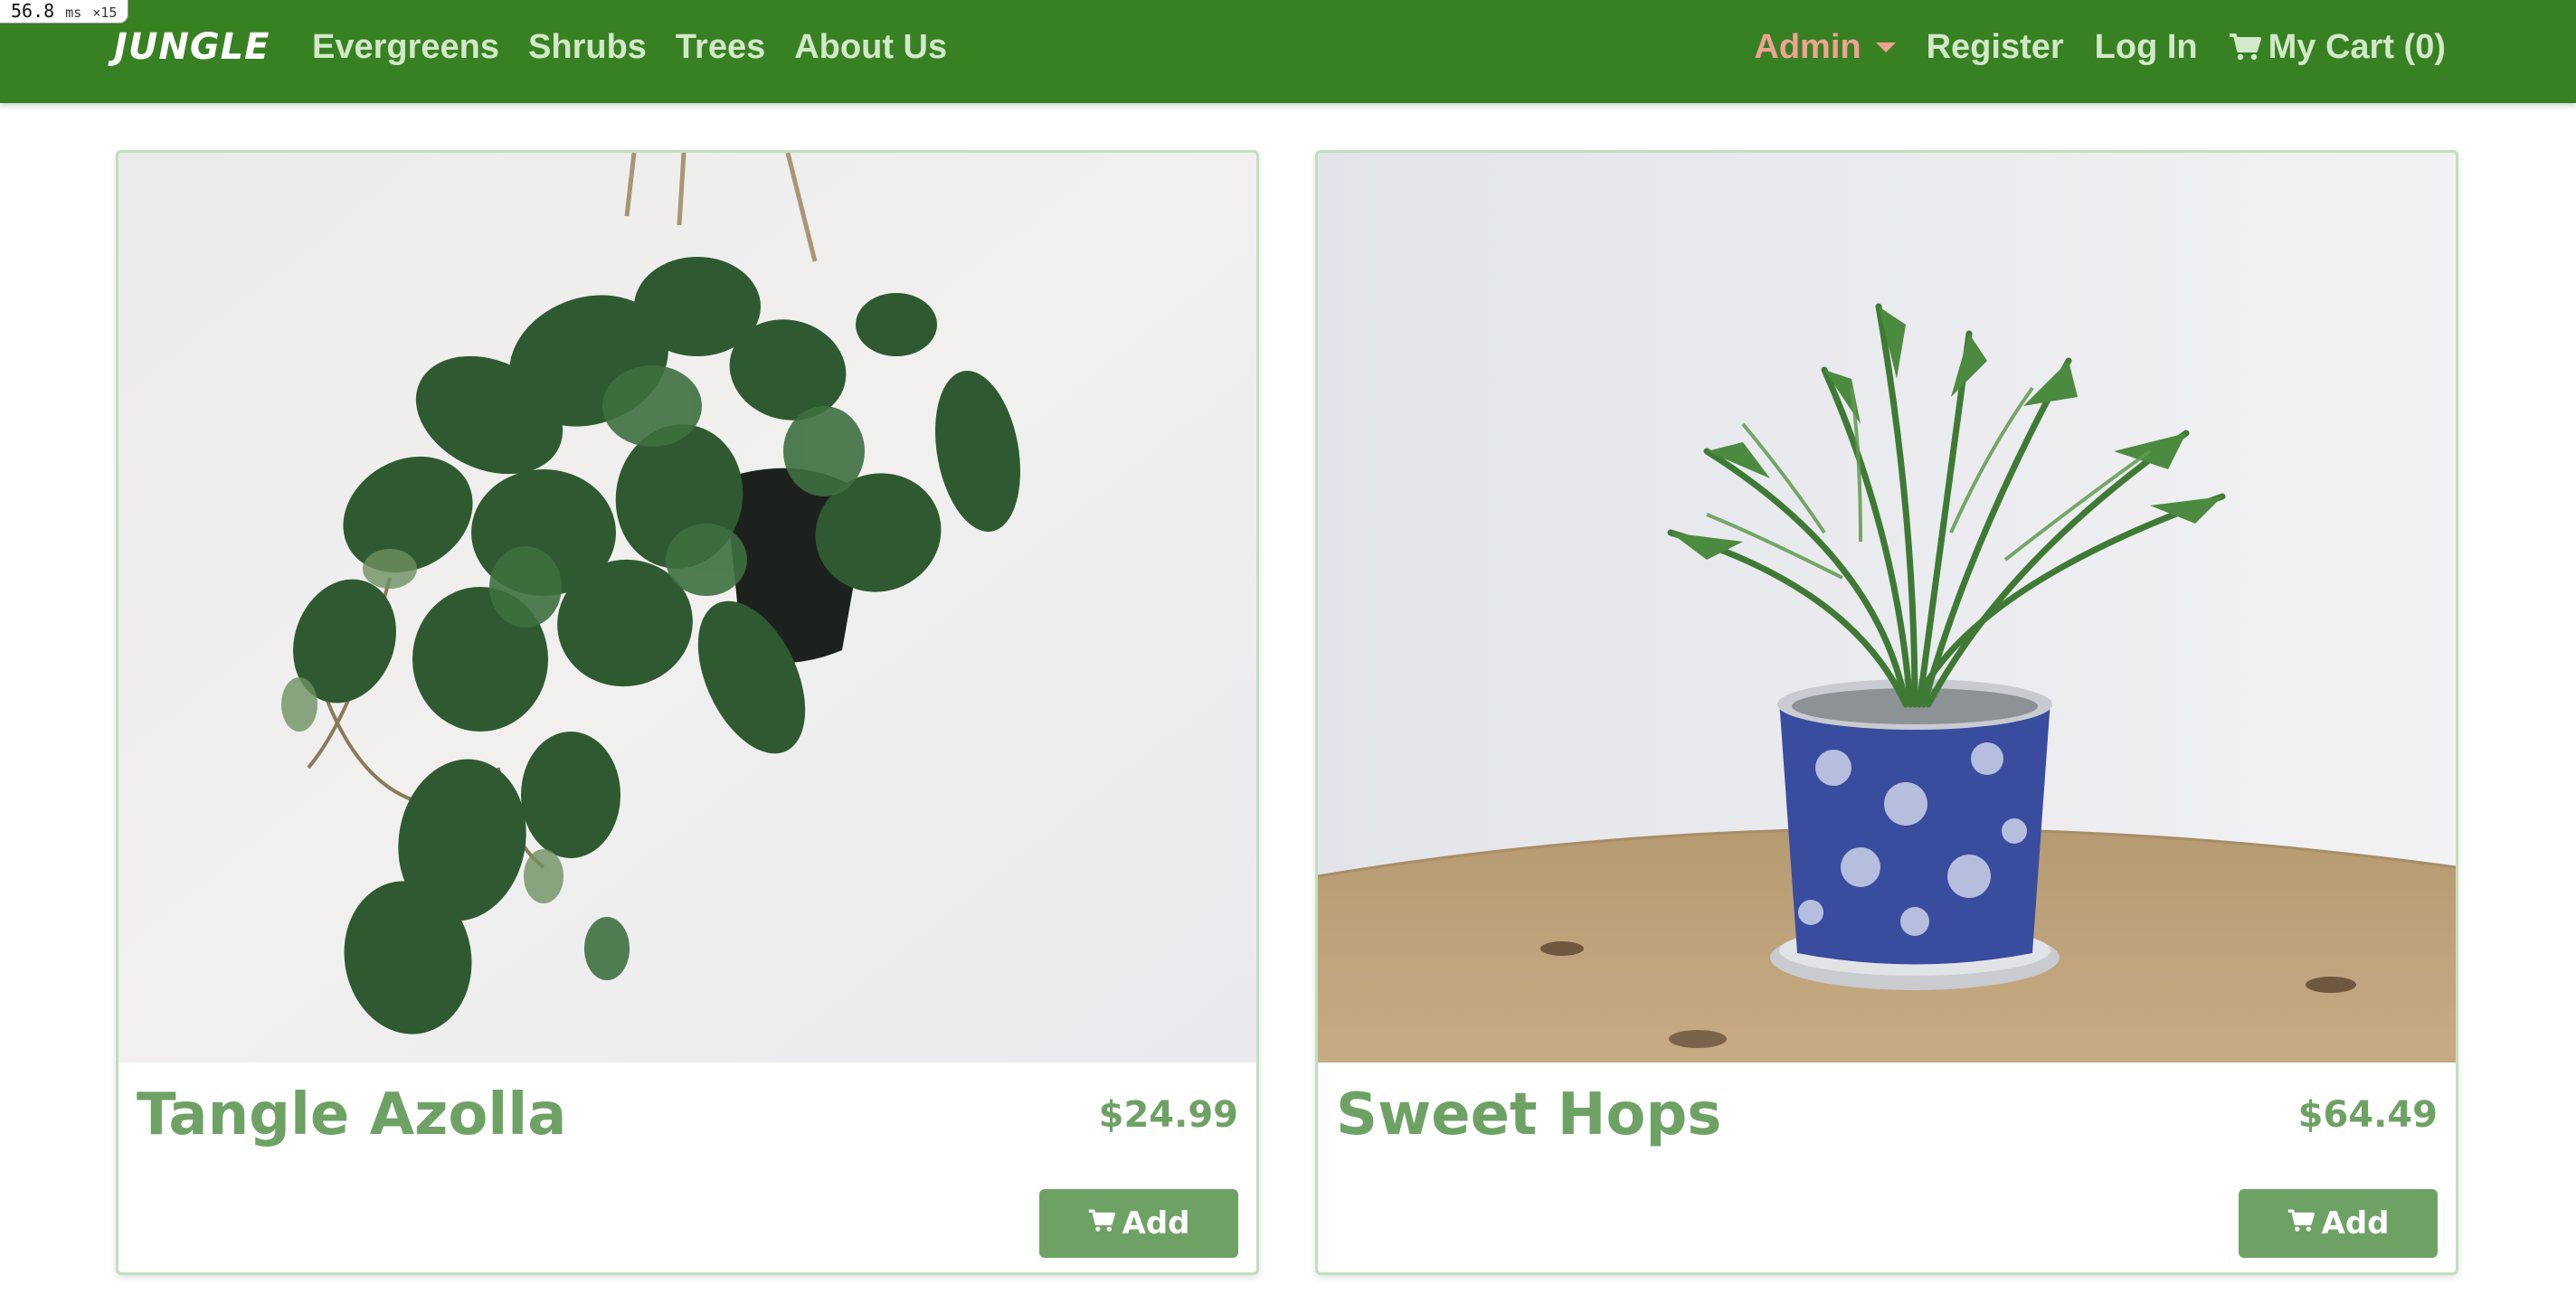 This screenshot has height=1313, width=2576. Describe the element at coordinates (1529, 1115) in the screenshot. I see `product-title: Sweet Hops` at that location.